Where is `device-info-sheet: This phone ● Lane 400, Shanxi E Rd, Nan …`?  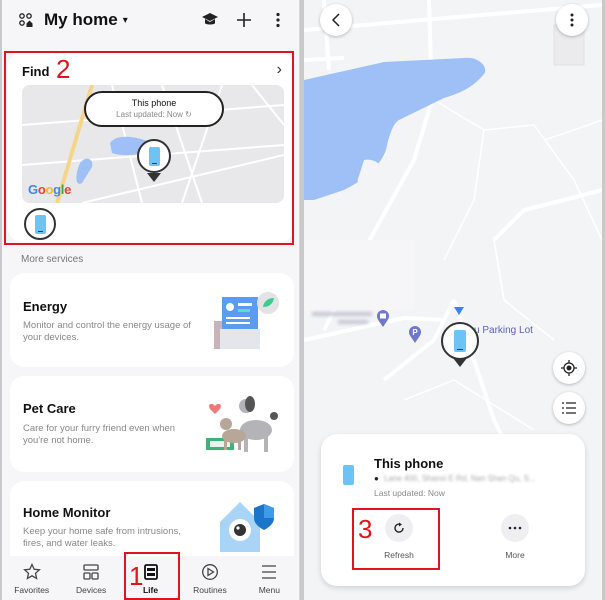
device-info-sheet: This phone ● Lane 400, Shanxi E Rd, Nan … is located at coordinates (453, 510).